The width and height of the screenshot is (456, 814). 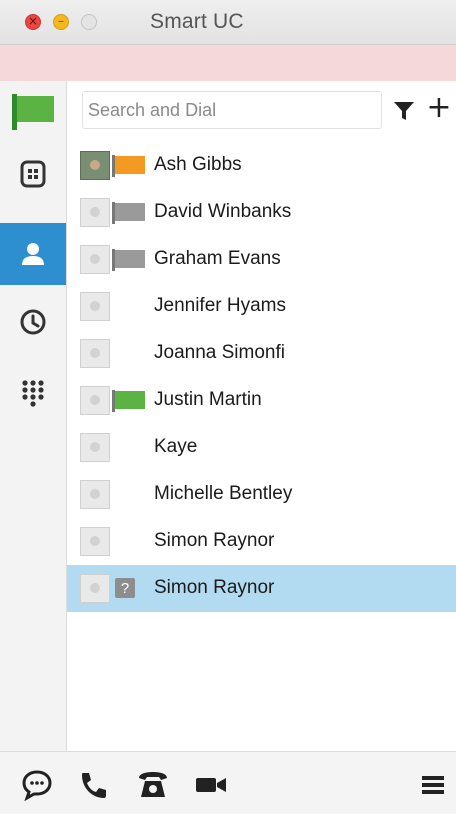 I want to click on contact-name: Joanna Simonfi, so click(x=219, y=352).